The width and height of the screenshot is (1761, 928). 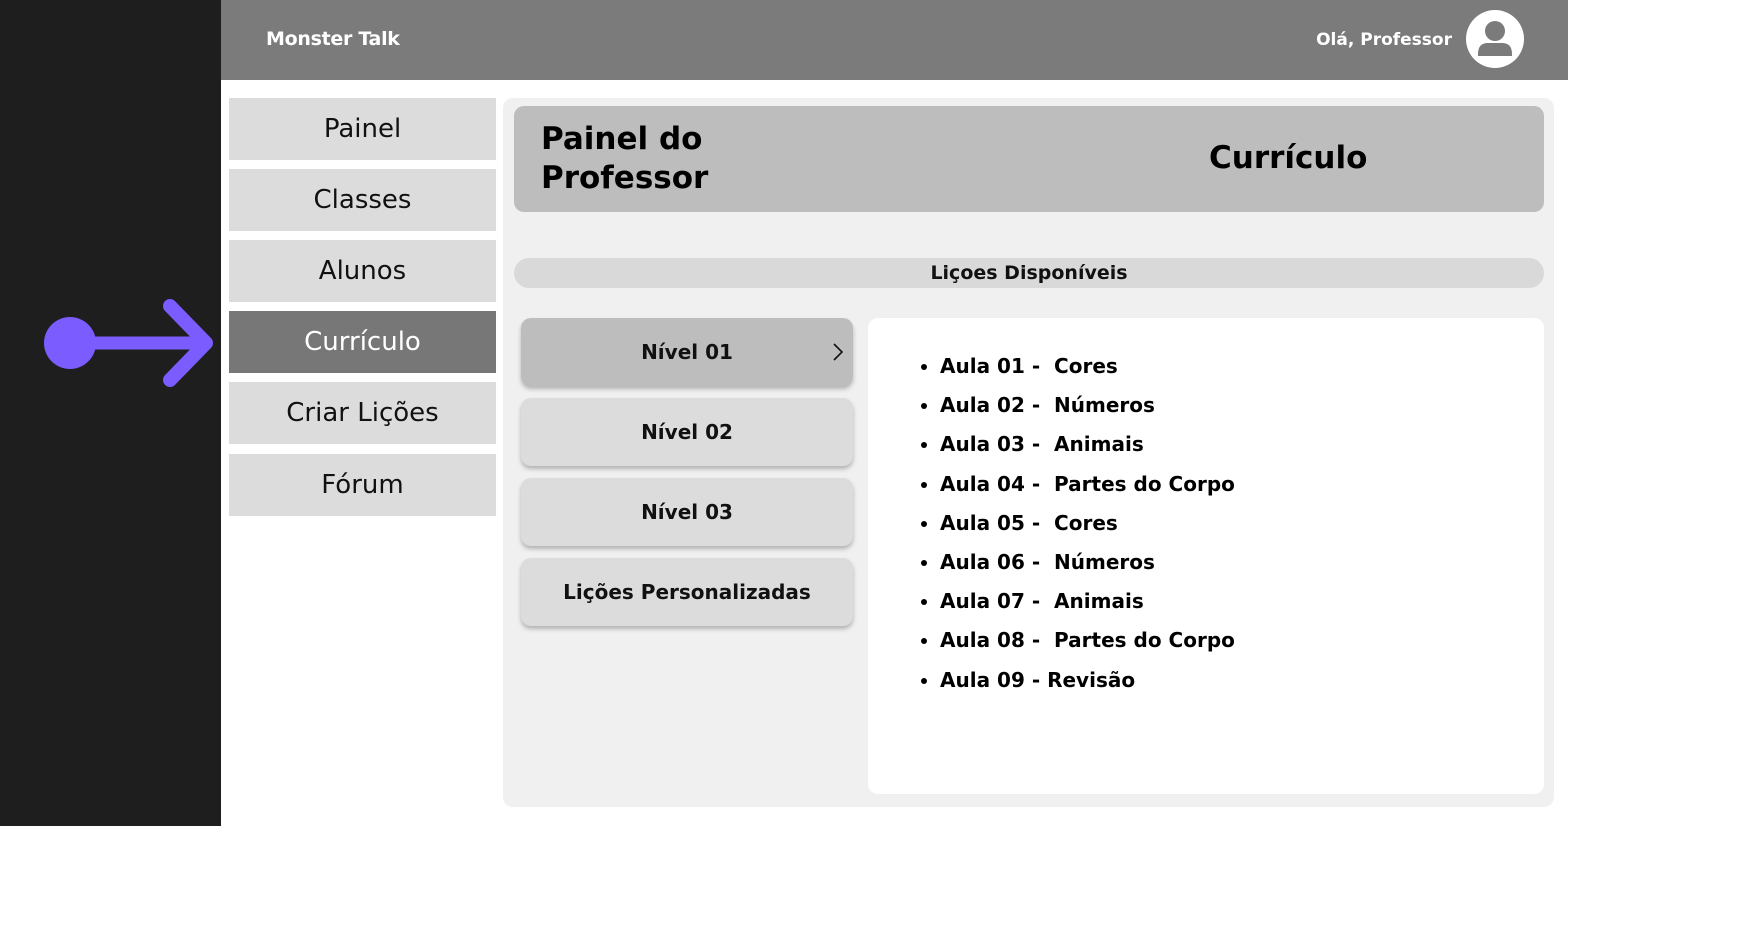 What do you see at coordinates (838, 352) in the screenshot?
I see `chevron-right-icon` at bounding box center [838, 352].